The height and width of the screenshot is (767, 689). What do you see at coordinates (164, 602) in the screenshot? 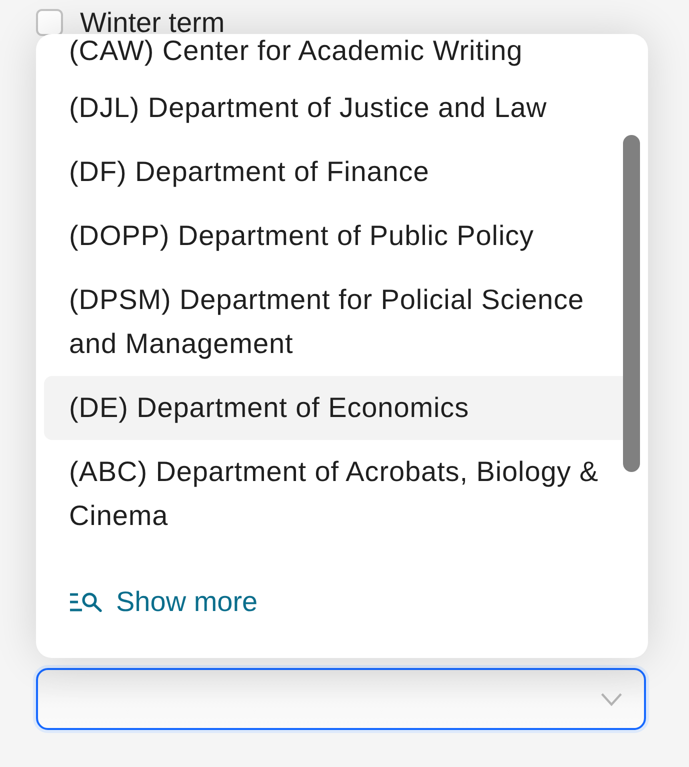
I see `show-more-button: Show more` at bounding box center [164, 602].